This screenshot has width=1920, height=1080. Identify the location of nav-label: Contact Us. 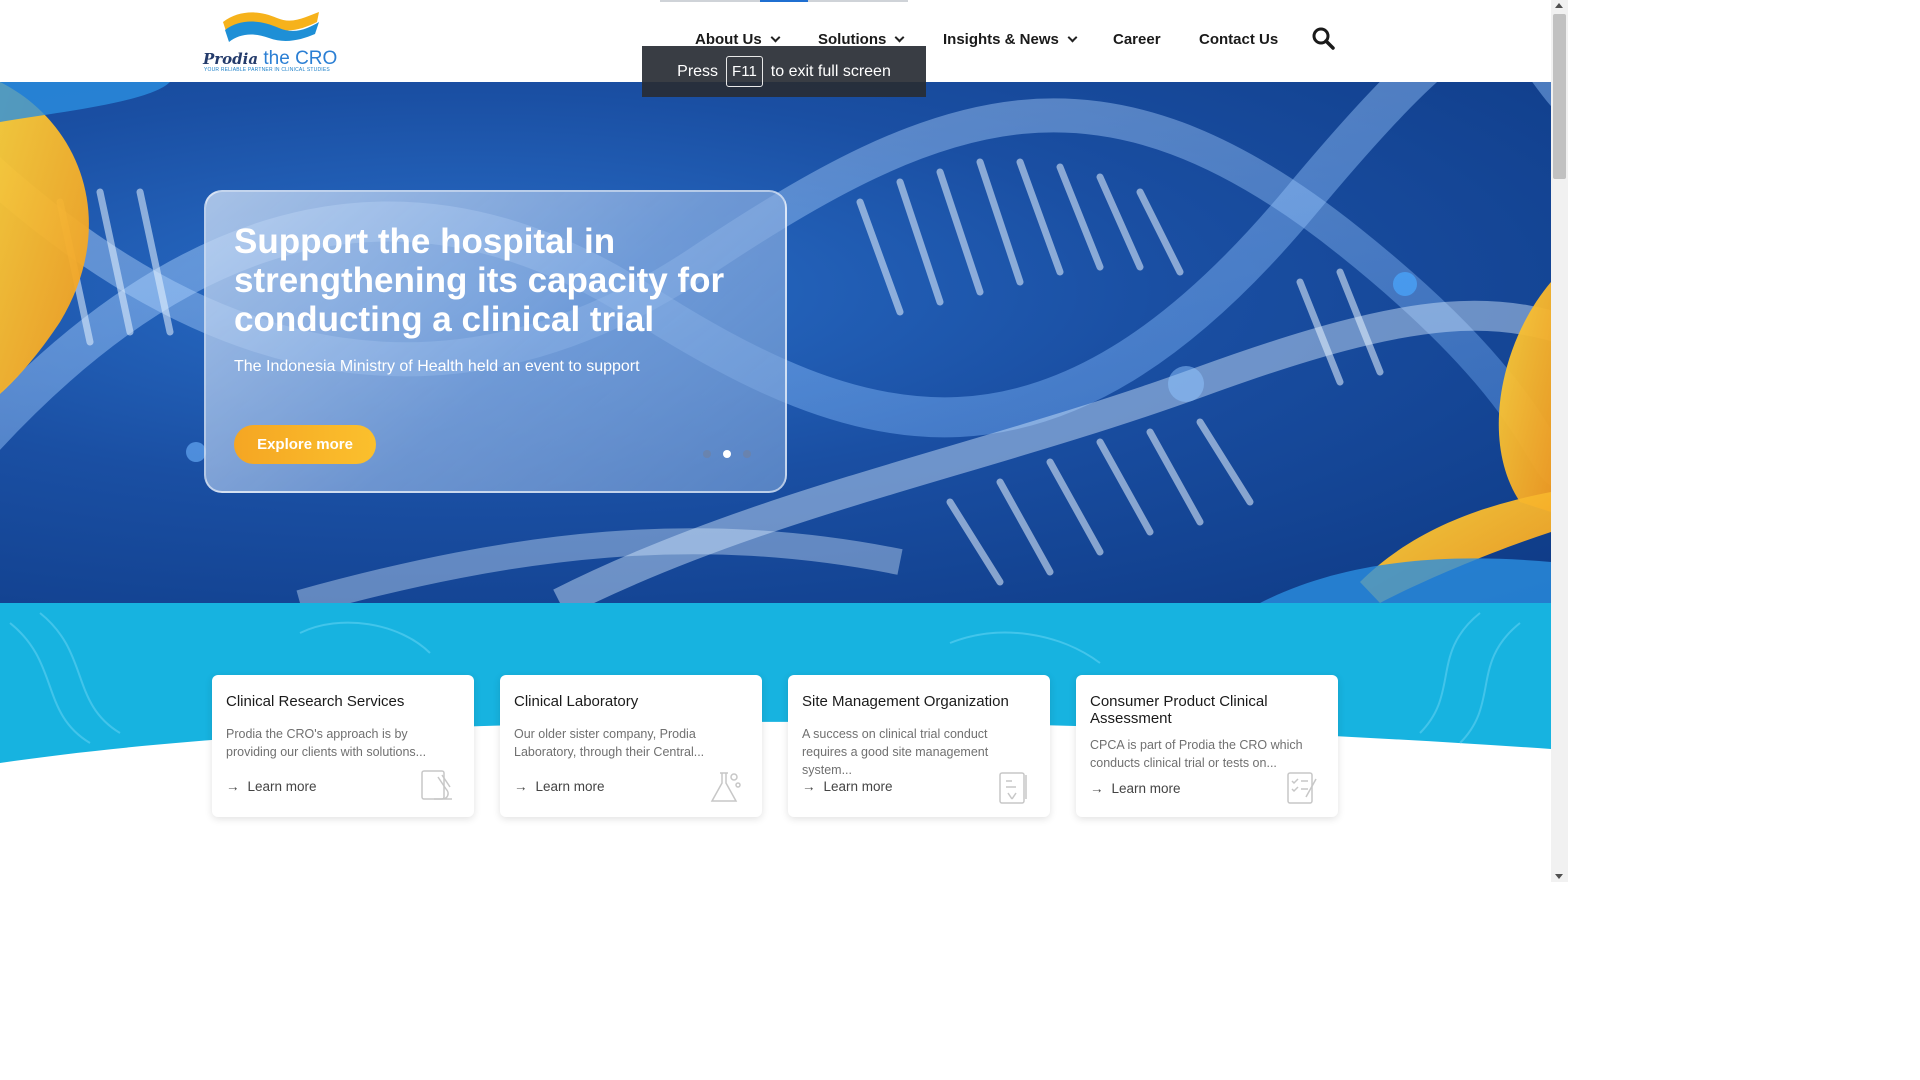
(1239, 39).